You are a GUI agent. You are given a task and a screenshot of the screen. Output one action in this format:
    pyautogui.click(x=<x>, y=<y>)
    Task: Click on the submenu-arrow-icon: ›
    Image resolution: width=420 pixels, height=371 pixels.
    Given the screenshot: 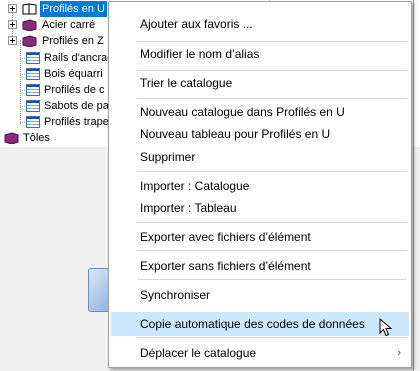 What is the action you would take?
    pyautogui.click(x=399, y=353)
    